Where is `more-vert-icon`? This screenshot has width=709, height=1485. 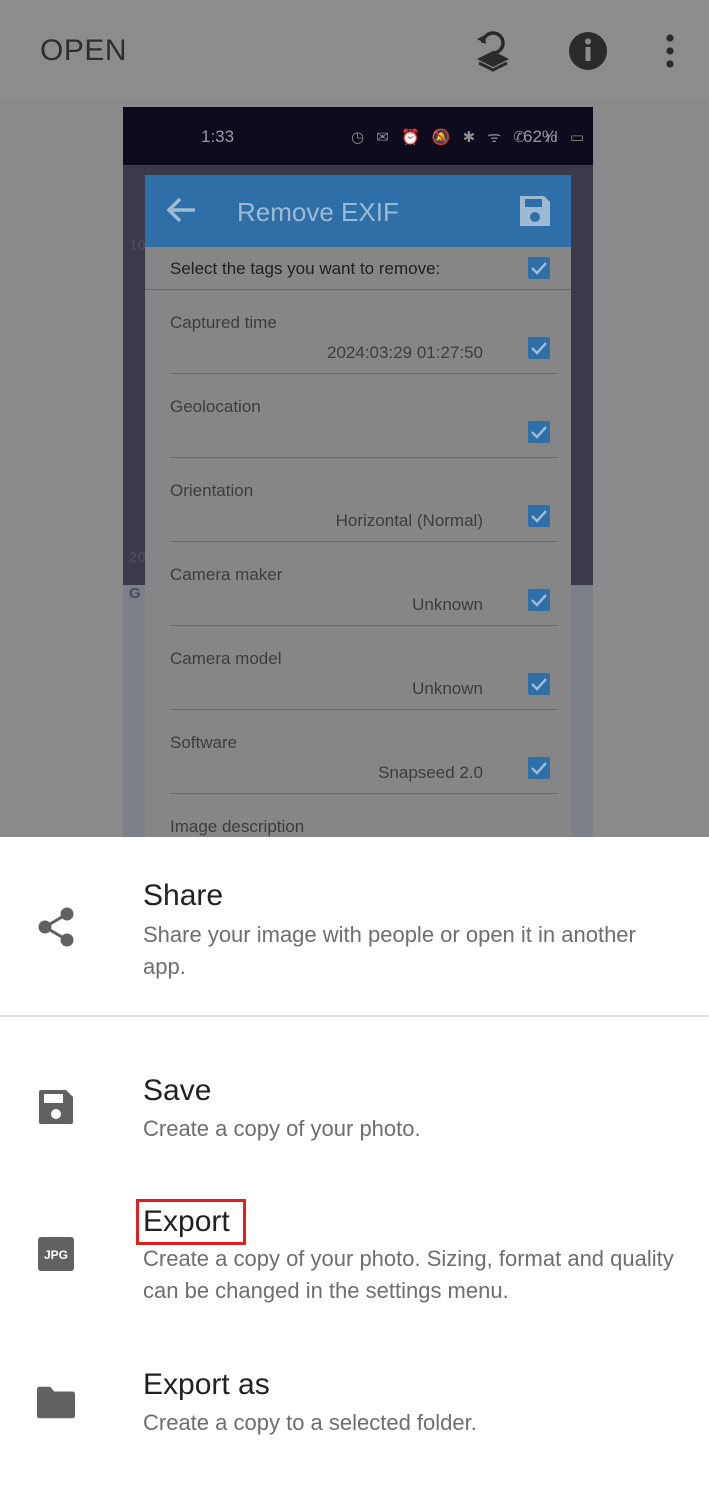 more-vert-icon is located at coordinates (670, 51).